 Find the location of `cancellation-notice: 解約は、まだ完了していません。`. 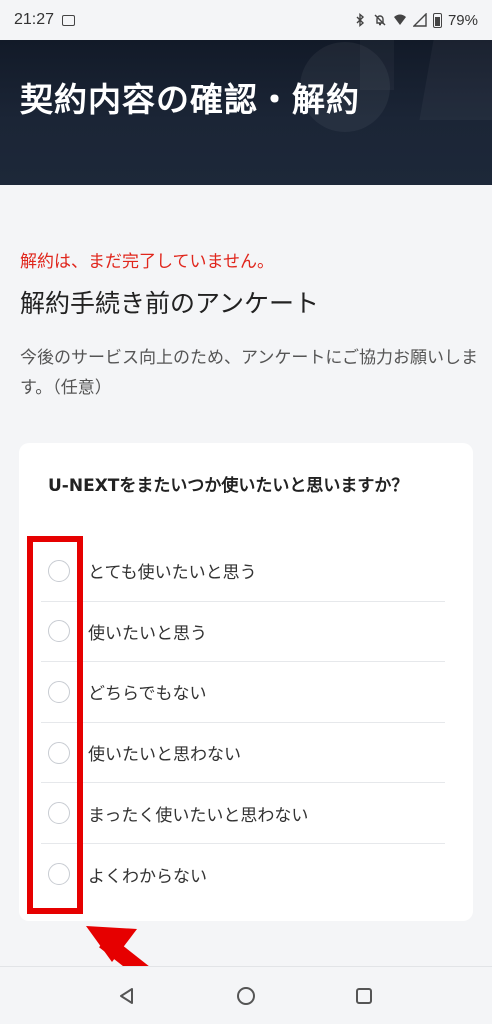

cancellation-notice: 解約は、まだ完了していません。 is located at coordinates (147, 262).